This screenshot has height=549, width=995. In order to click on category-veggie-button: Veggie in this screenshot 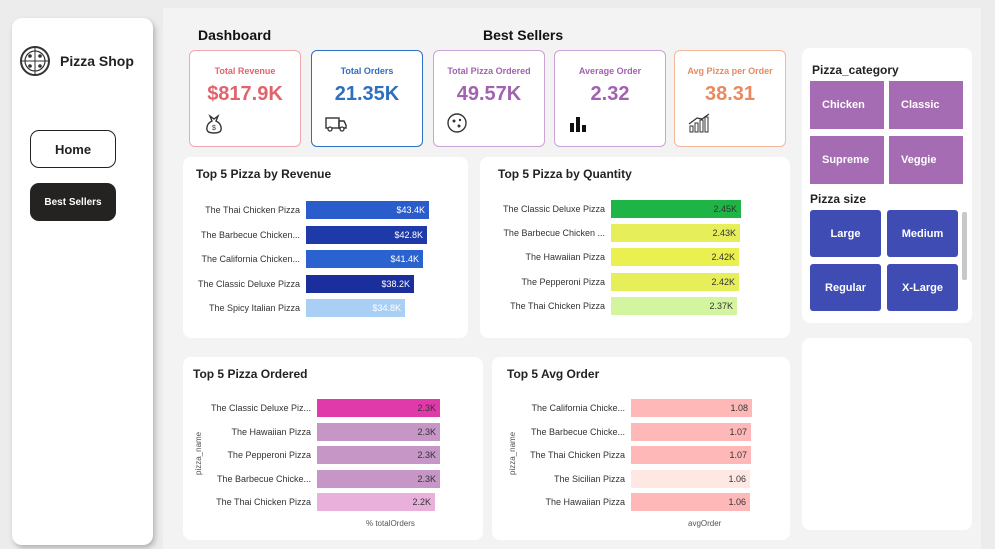, I will do `click(926, 160)`.